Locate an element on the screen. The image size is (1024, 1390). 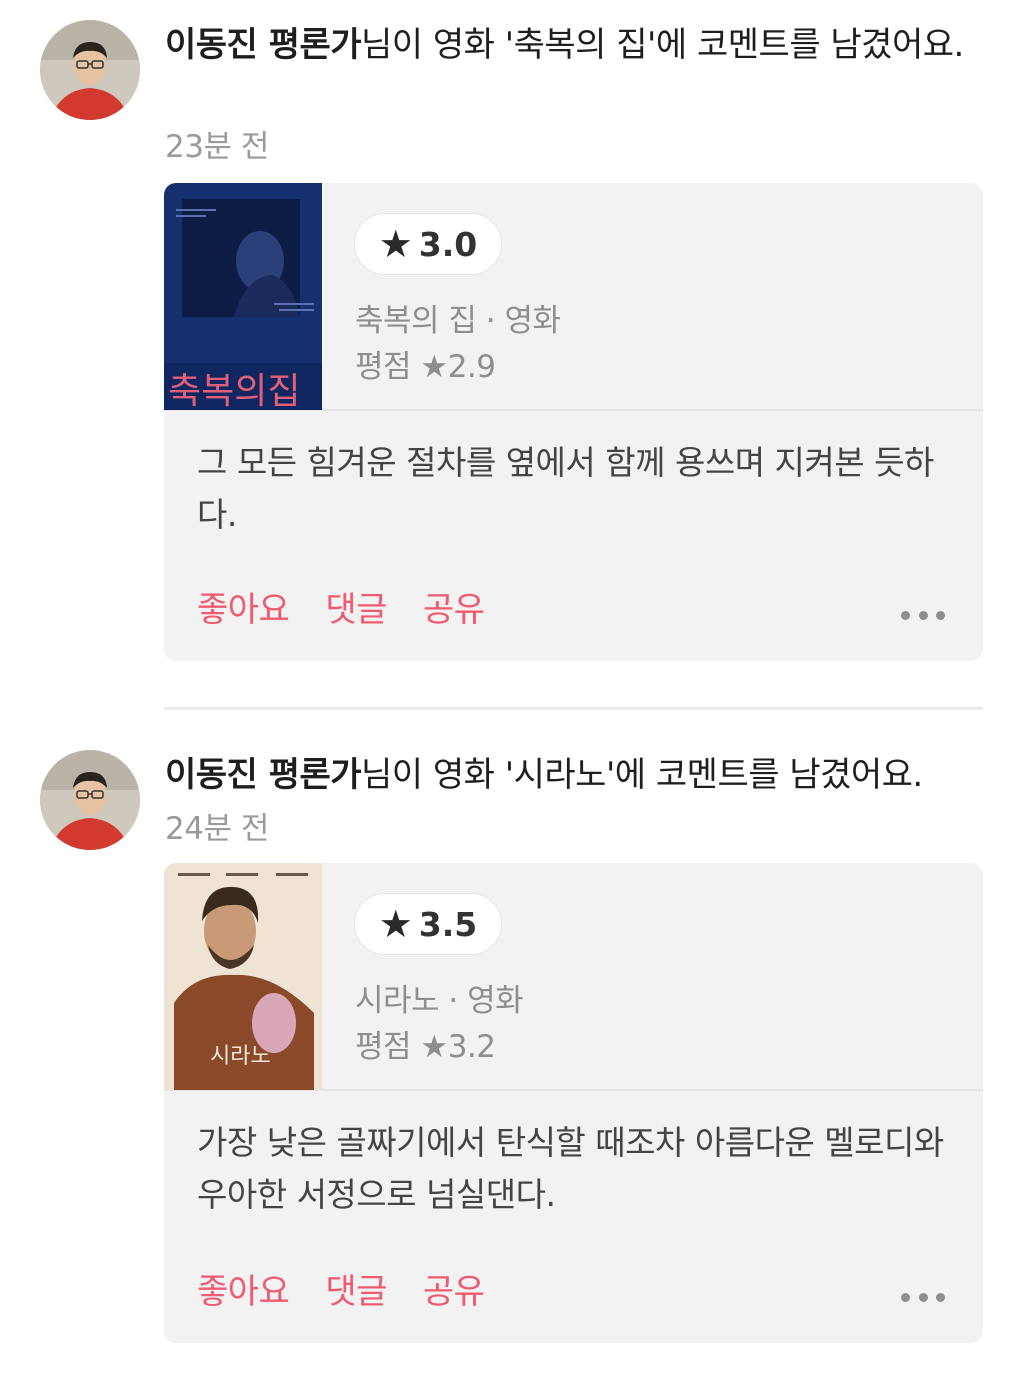
my-rating-value: 3.5 is located at coordinates (448, 924).